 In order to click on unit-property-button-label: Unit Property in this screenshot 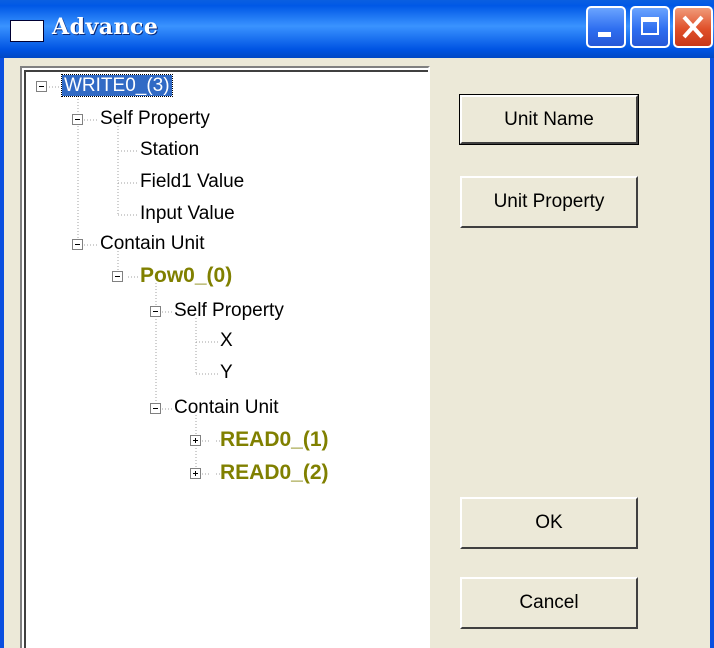, I will do `click(549, 201)`.